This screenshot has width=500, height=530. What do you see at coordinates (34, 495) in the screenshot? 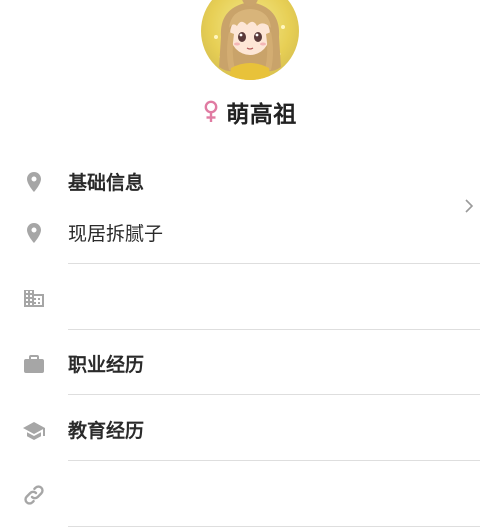
I see `link-icon` at bounding box center [34, 495].